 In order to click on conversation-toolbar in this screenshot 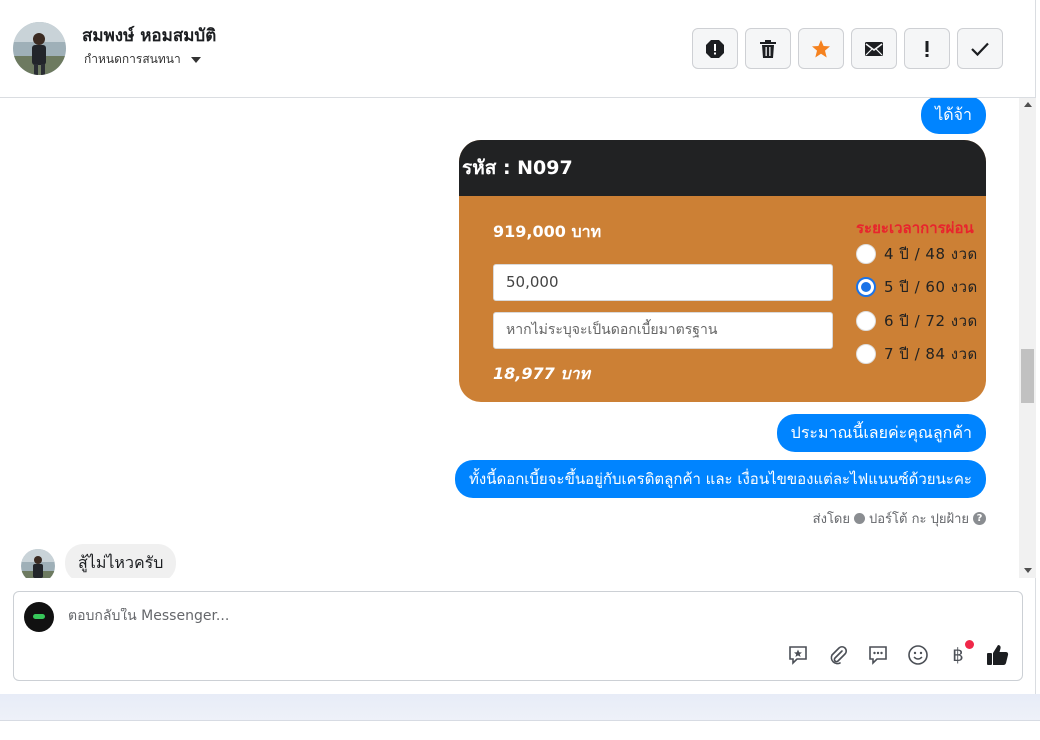, I will do `click(847, 48)`.